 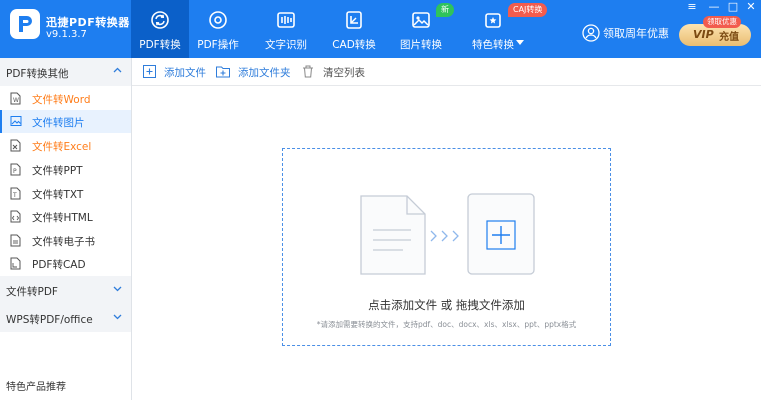 What do you see at coordinates (751, 8) in the screenshot?
I see `close-button: ✕` at bounding box center [751, 8].